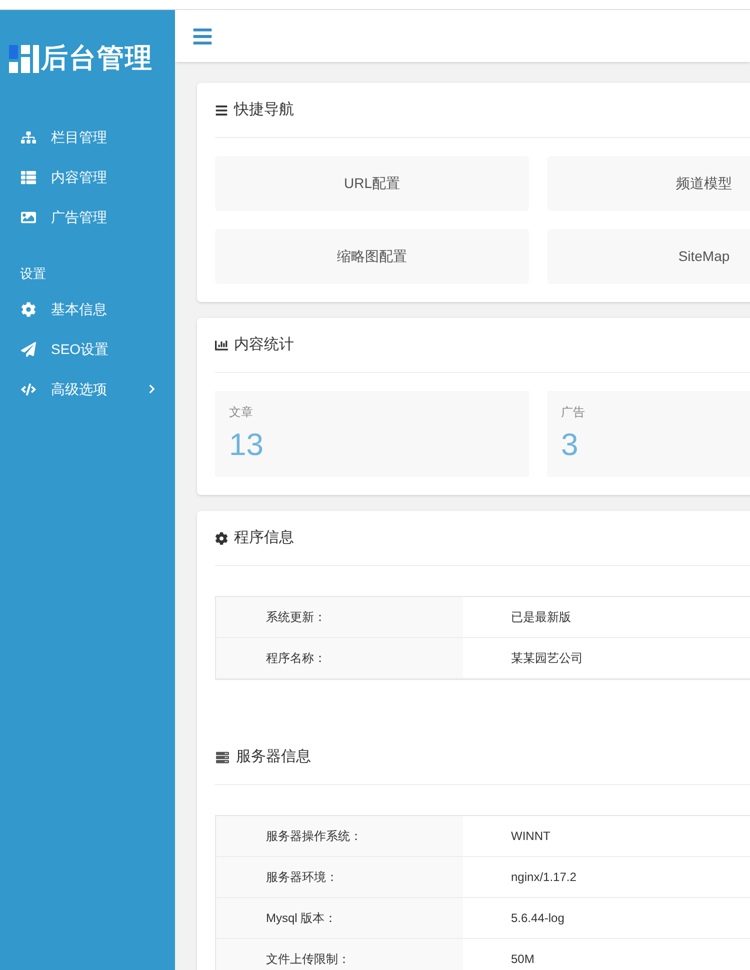 This screenshot has height=970, width=750. I want to click on sidebar-heading: 设置, so click(33, 274).